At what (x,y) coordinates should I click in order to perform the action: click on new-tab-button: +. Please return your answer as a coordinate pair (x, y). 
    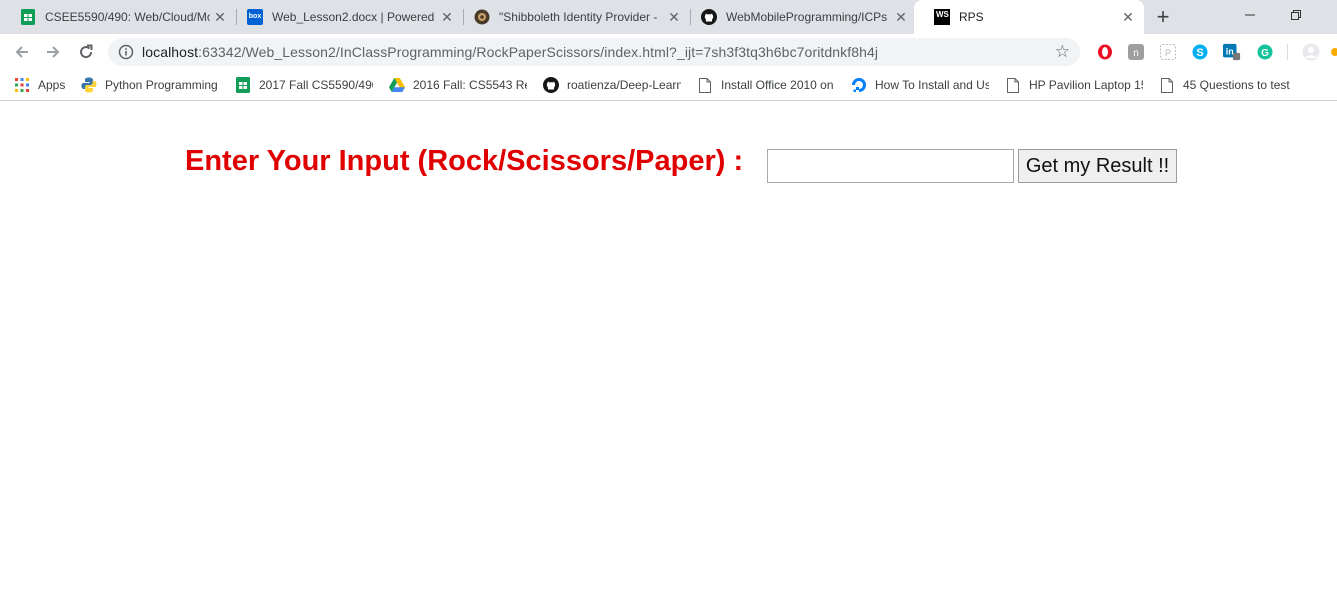
    Looking at the image, I should click on (1163, 16).